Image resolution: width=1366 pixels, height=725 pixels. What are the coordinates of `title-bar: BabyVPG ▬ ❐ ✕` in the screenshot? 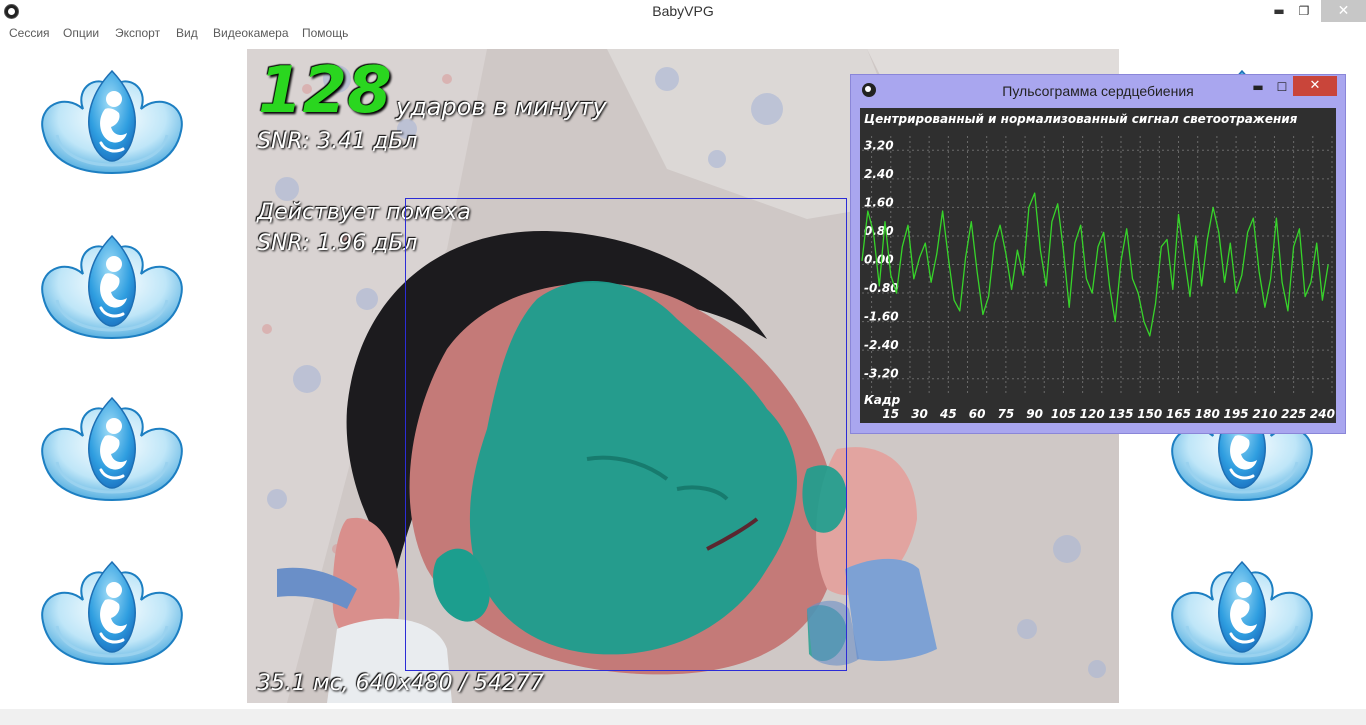 It's located at (683, 12).